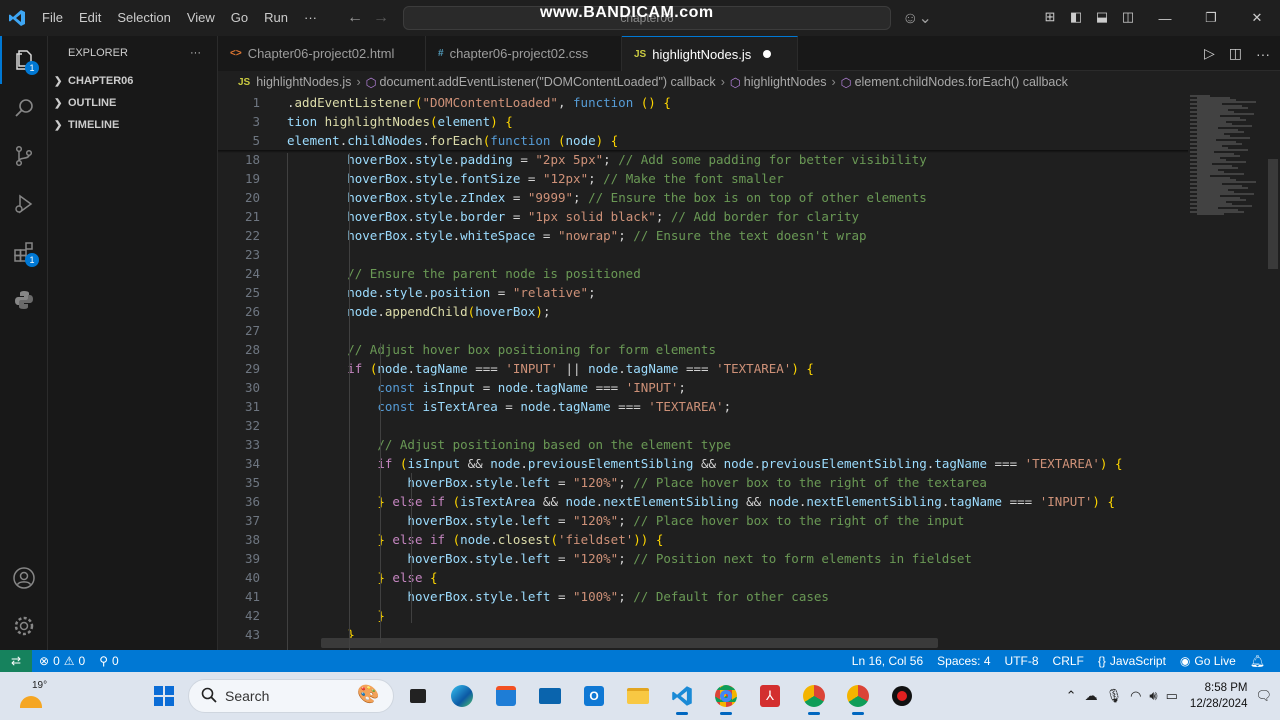  What do you see at coordinates (1022, 661) in the screenshot?
I see `encoding: UTF-8` at bounding box center [1022, 661].